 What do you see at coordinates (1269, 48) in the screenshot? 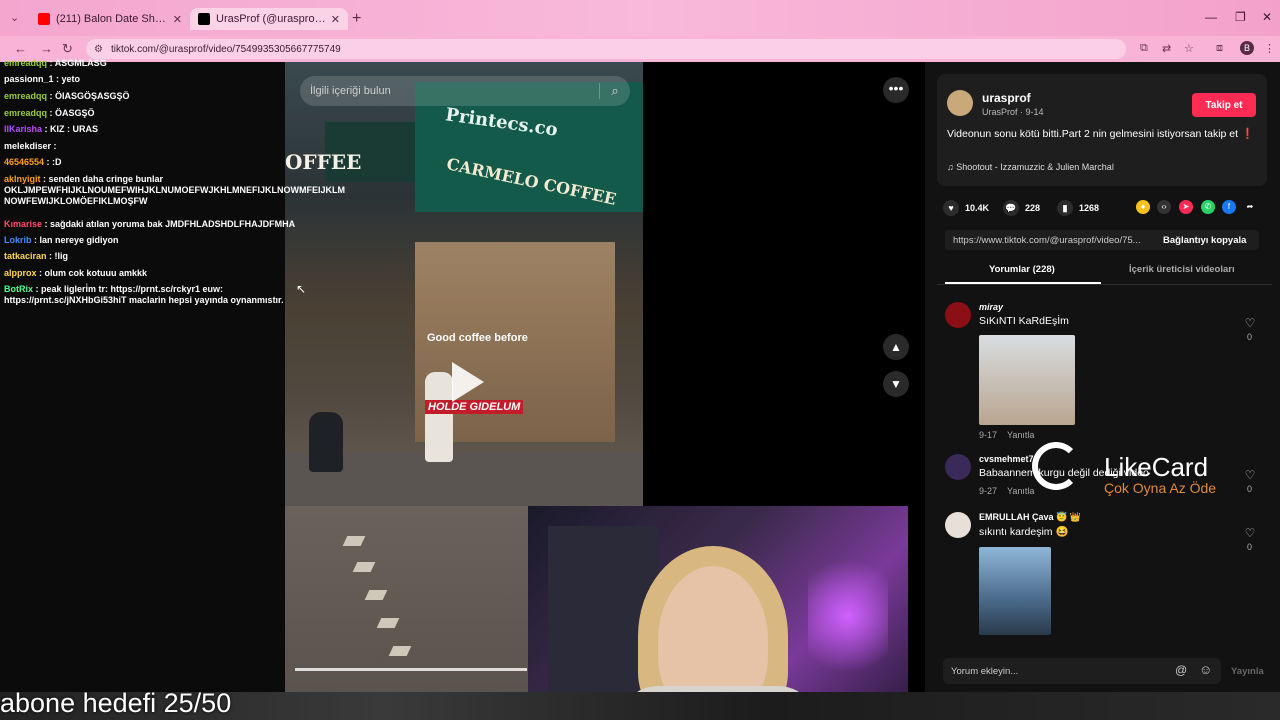
I see `menu-icon: ⋮` at bounding box center [1269, 48].